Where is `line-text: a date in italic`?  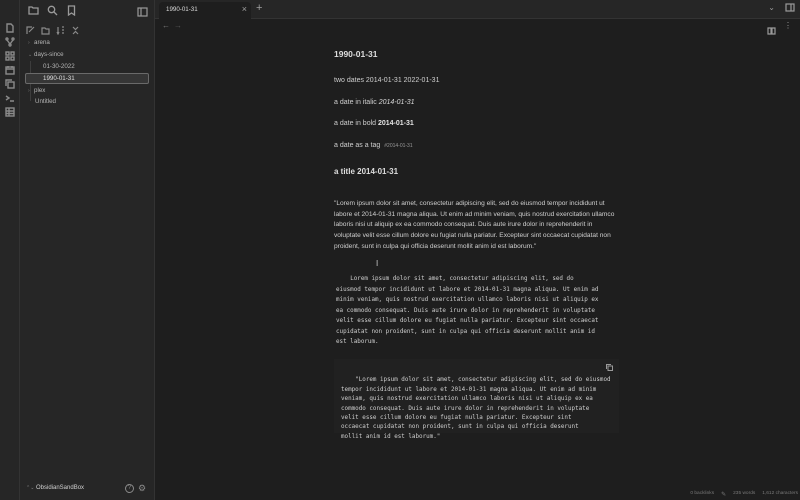
line-text: a date in italic is located at coordinates (356, 102).